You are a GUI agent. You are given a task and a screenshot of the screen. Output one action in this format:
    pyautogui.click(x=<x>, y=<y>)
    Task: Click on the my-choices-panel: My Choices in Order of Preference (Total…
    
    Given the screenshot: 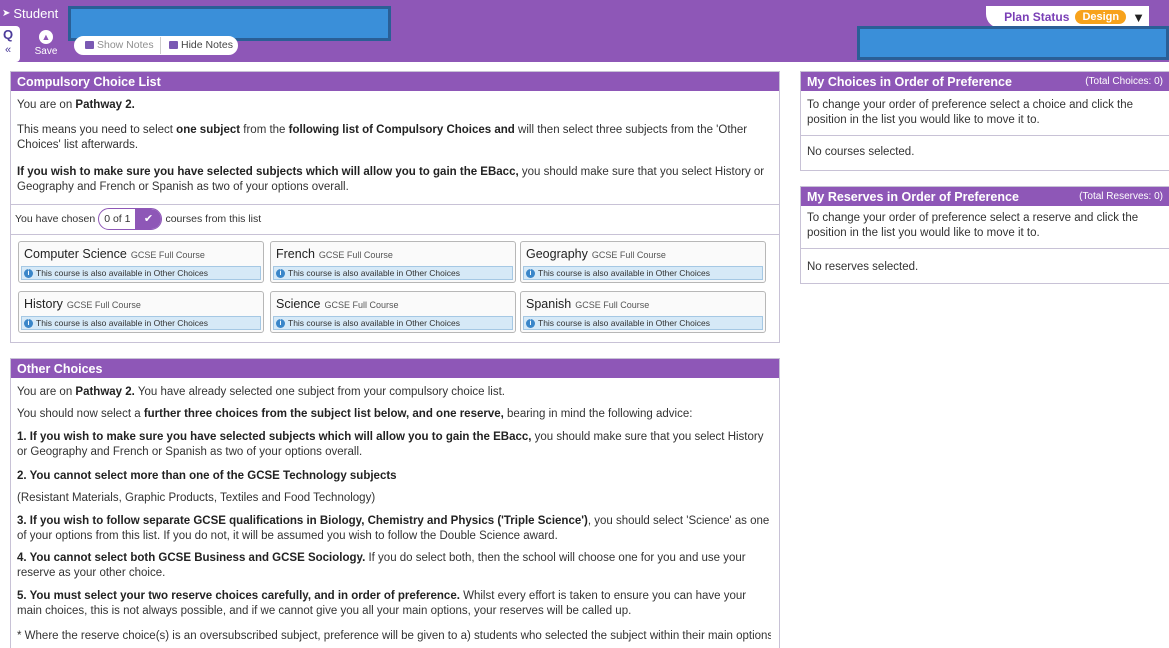 What is the action you would take?
    pyautogui.click(x=984, y=121)
    